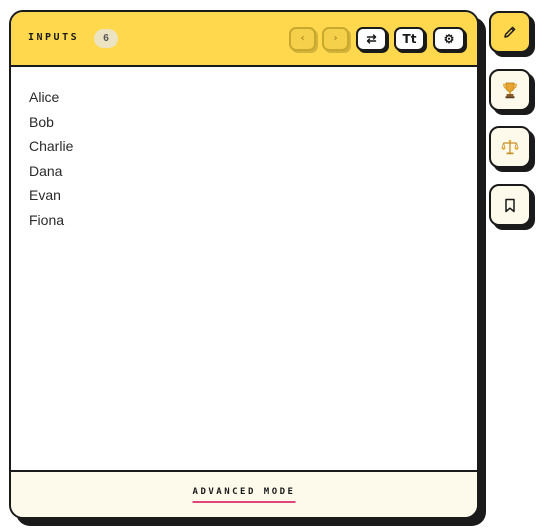  Describe the element at coordinates (106, 38) in the screenshot. I see `count-badge: 6` at that location.